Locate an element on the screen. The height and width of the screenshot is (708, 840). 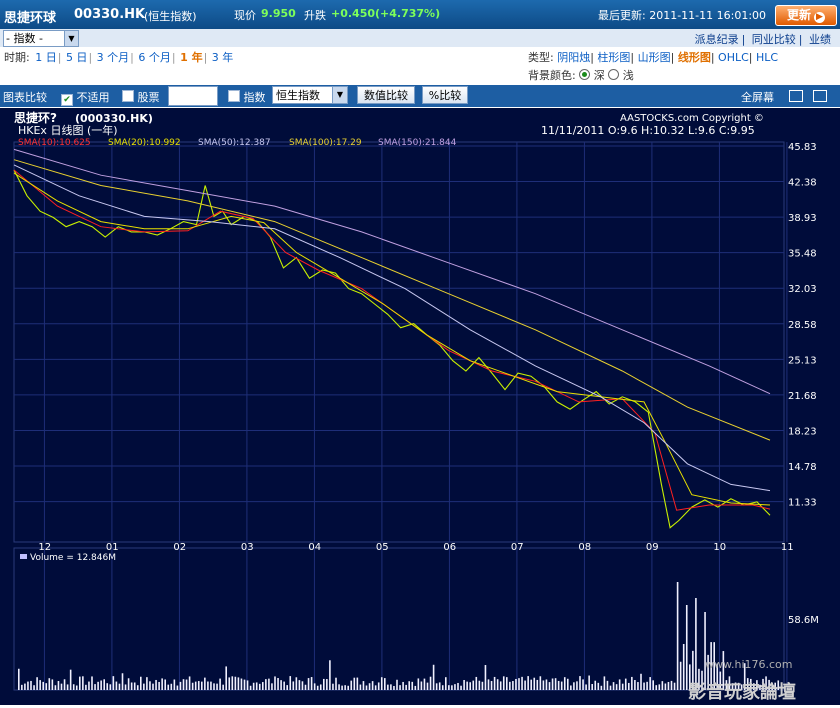
y-tick-label: 42.38 is located at coordinates (802, 183).